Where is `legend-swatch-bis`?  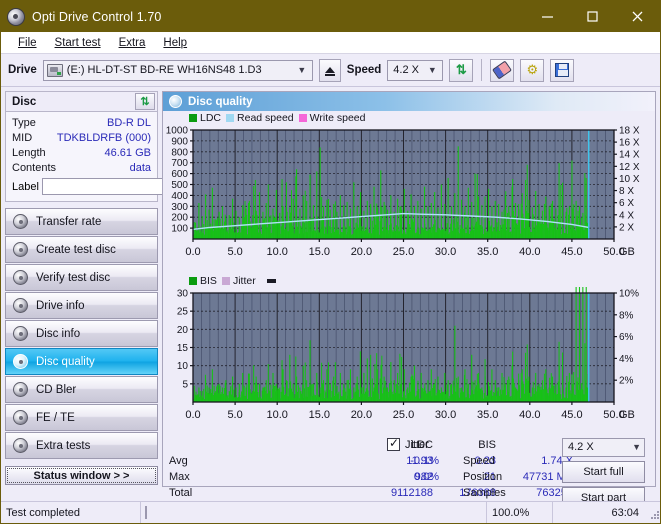
legend-swatch-bis is located at coordinates (193, 280).